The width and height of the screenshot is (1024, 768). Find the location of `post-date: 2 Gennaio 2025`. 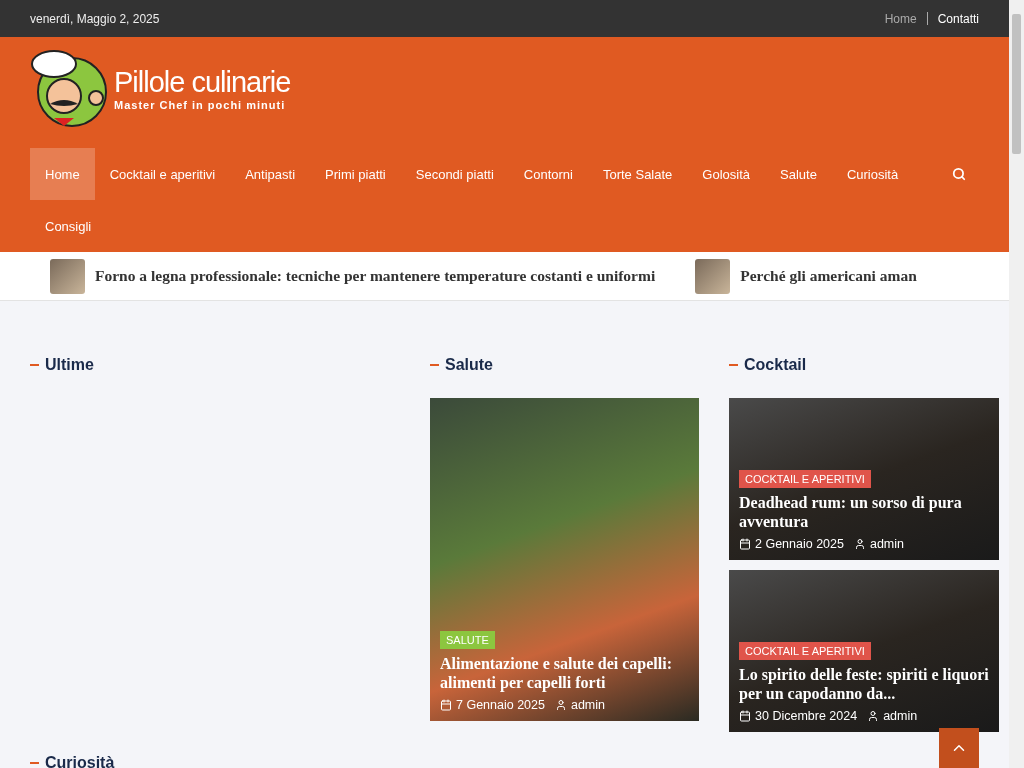

post-date: 2 Gennaio 2025 is located at coordinates (799, 544).